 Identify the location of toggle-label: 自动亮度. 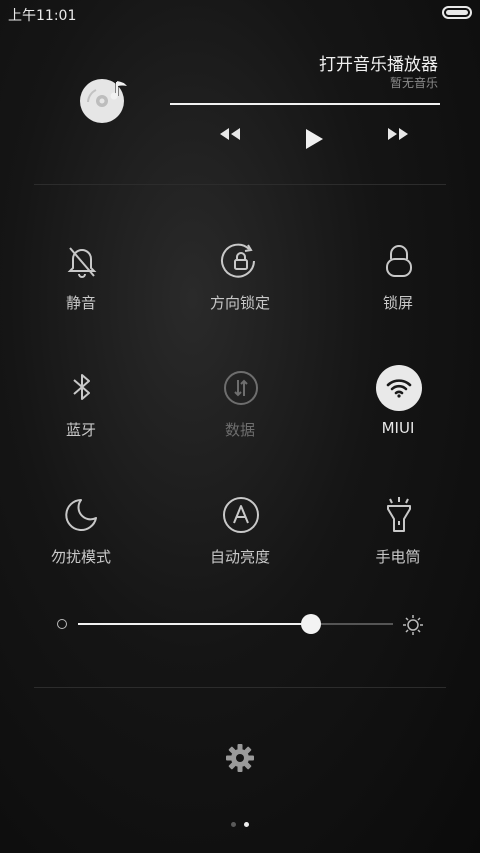
(239, 557).